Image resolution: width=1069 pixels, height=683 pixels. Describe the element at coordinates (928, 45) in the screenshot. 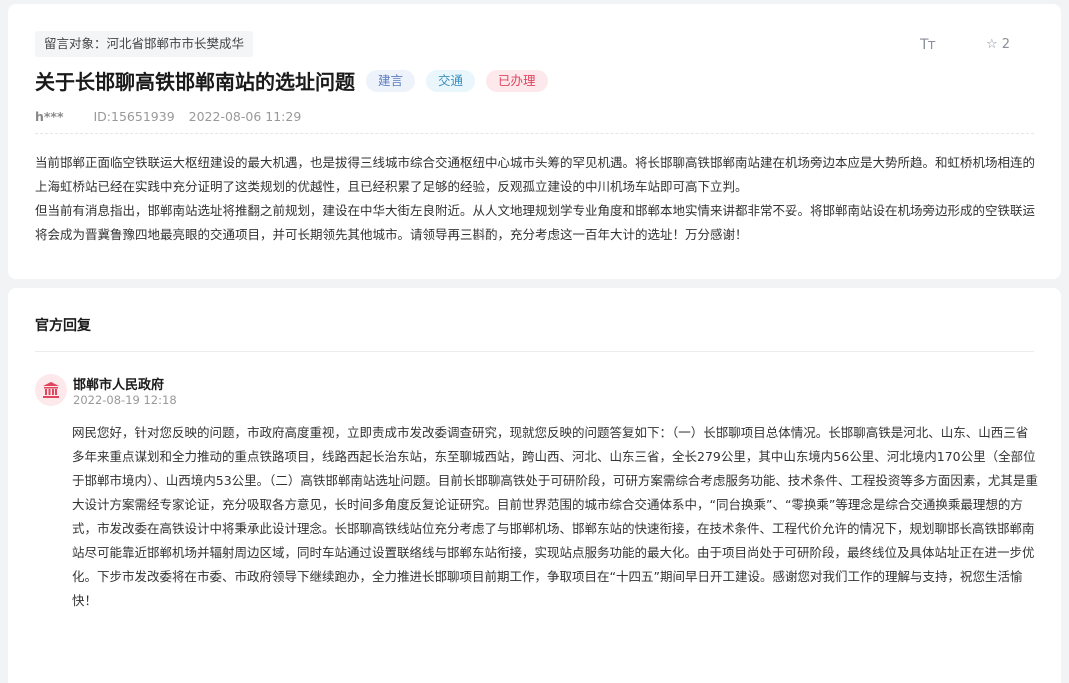

I see `font-size-icon: Tт` at that location.